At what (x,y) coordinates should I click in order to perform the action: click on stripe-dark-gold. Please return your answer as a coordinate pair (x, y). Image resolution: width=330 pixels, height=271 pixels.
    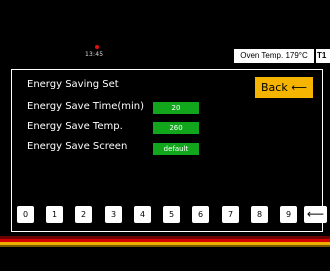
    Looking at the image, I should click on (165, 246).